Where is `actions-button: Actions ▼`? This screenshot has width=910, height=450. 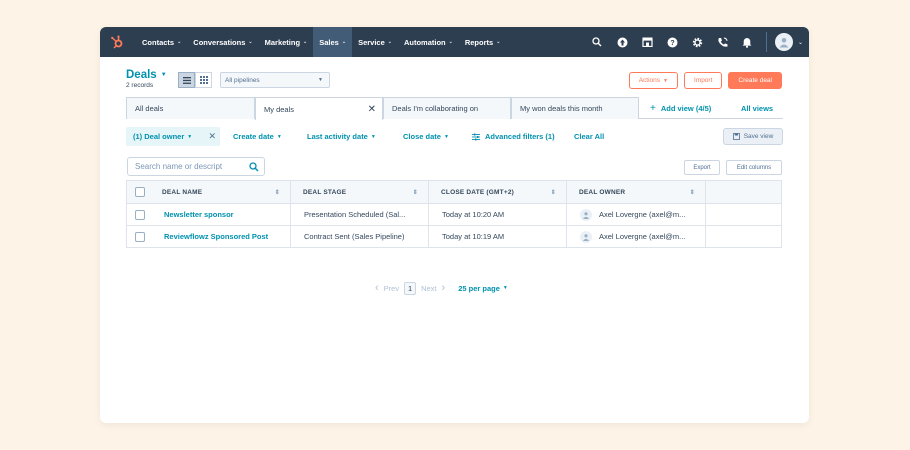 actions-button: Actions ▼ is located at coordinates (653, 80).